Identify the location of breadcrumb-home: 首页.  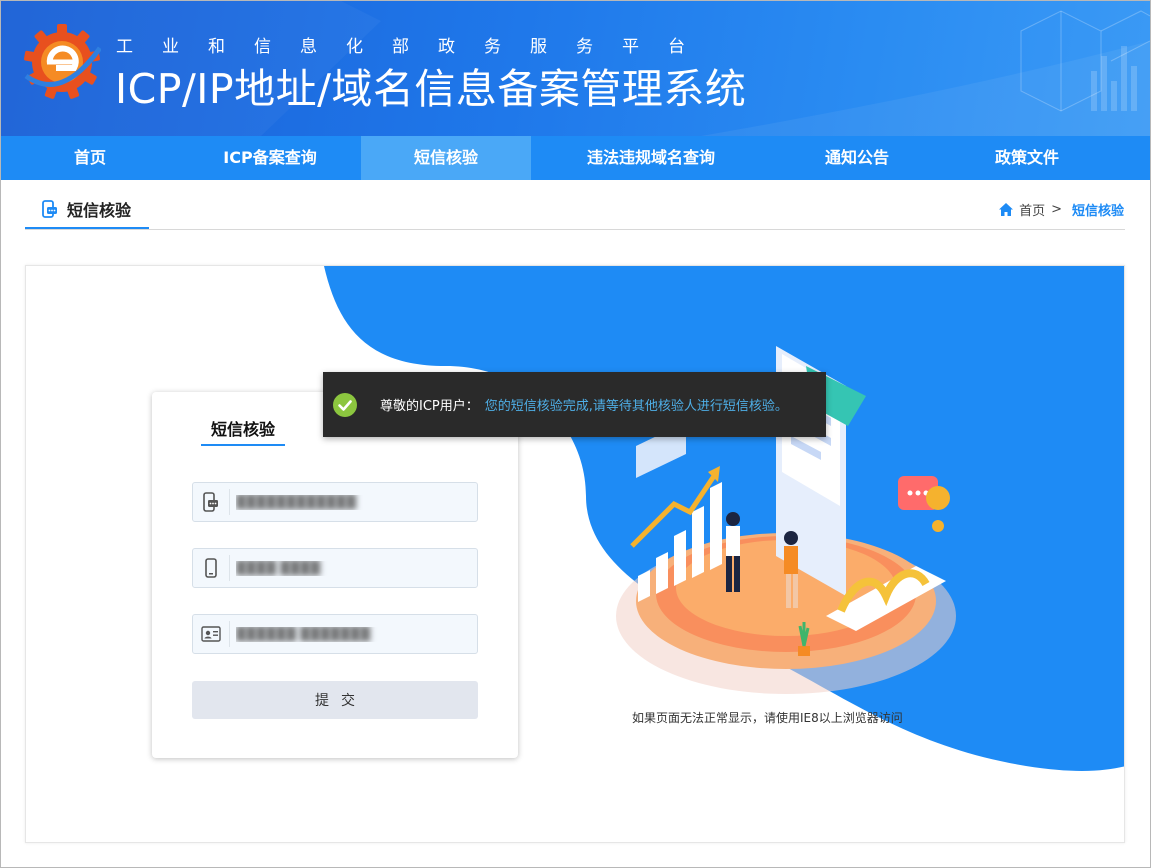
(1032, 209).